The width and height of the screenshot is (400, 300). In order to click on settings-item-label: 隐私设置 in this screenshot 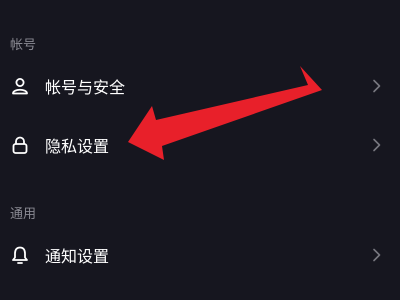, I will do `click(77, 146)`.